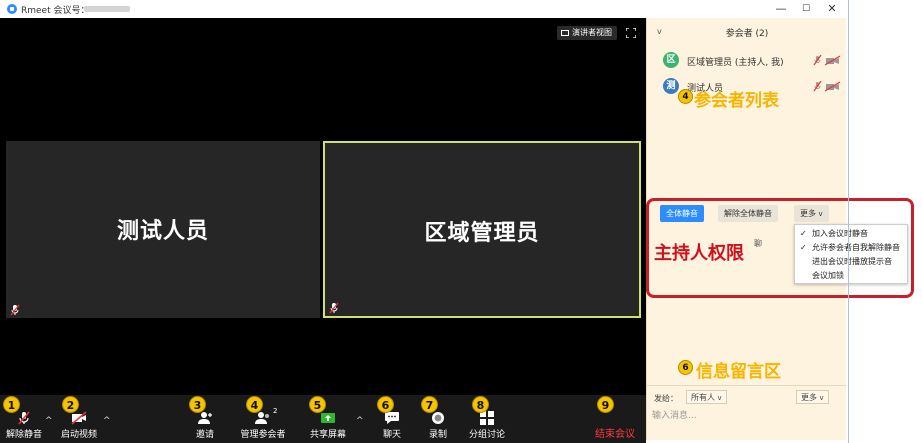  What do you see at coordinates (107, 9) in the screenshot?
I see `meeting-id-redacted` at bounding box center [107, 9].